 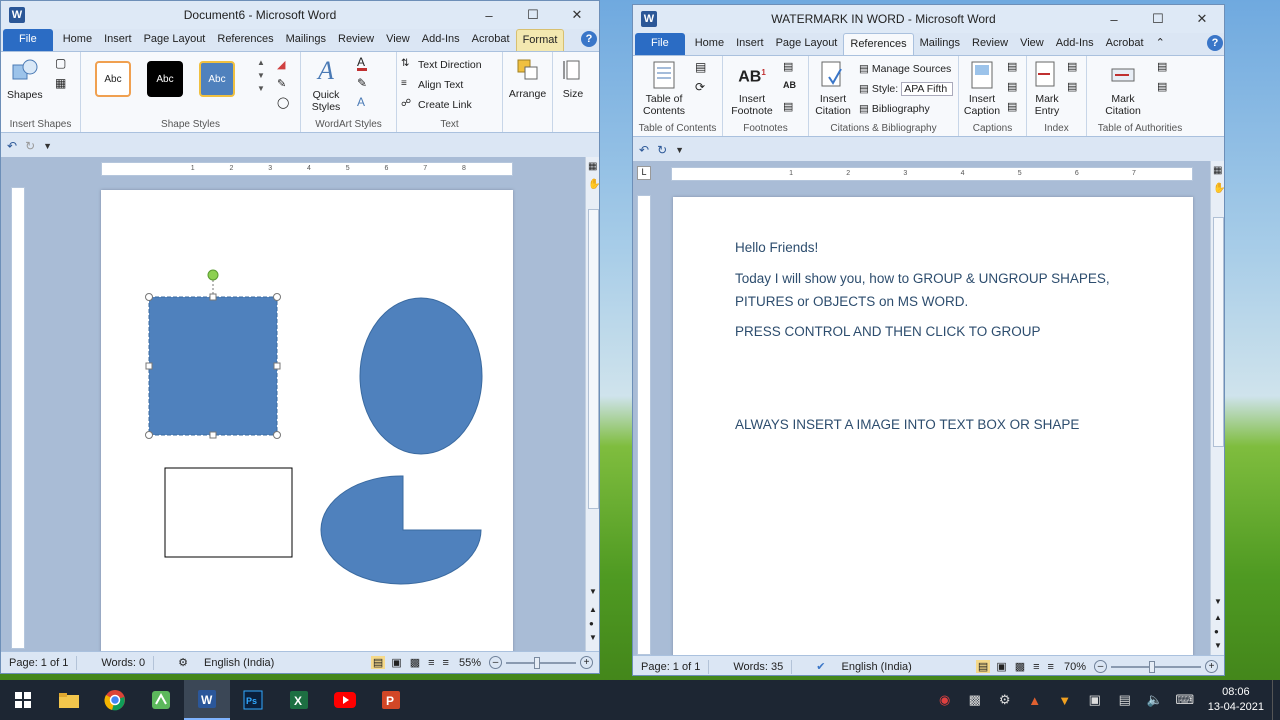 I want to click on help-icon: ?, so click(x=1215, y=43).